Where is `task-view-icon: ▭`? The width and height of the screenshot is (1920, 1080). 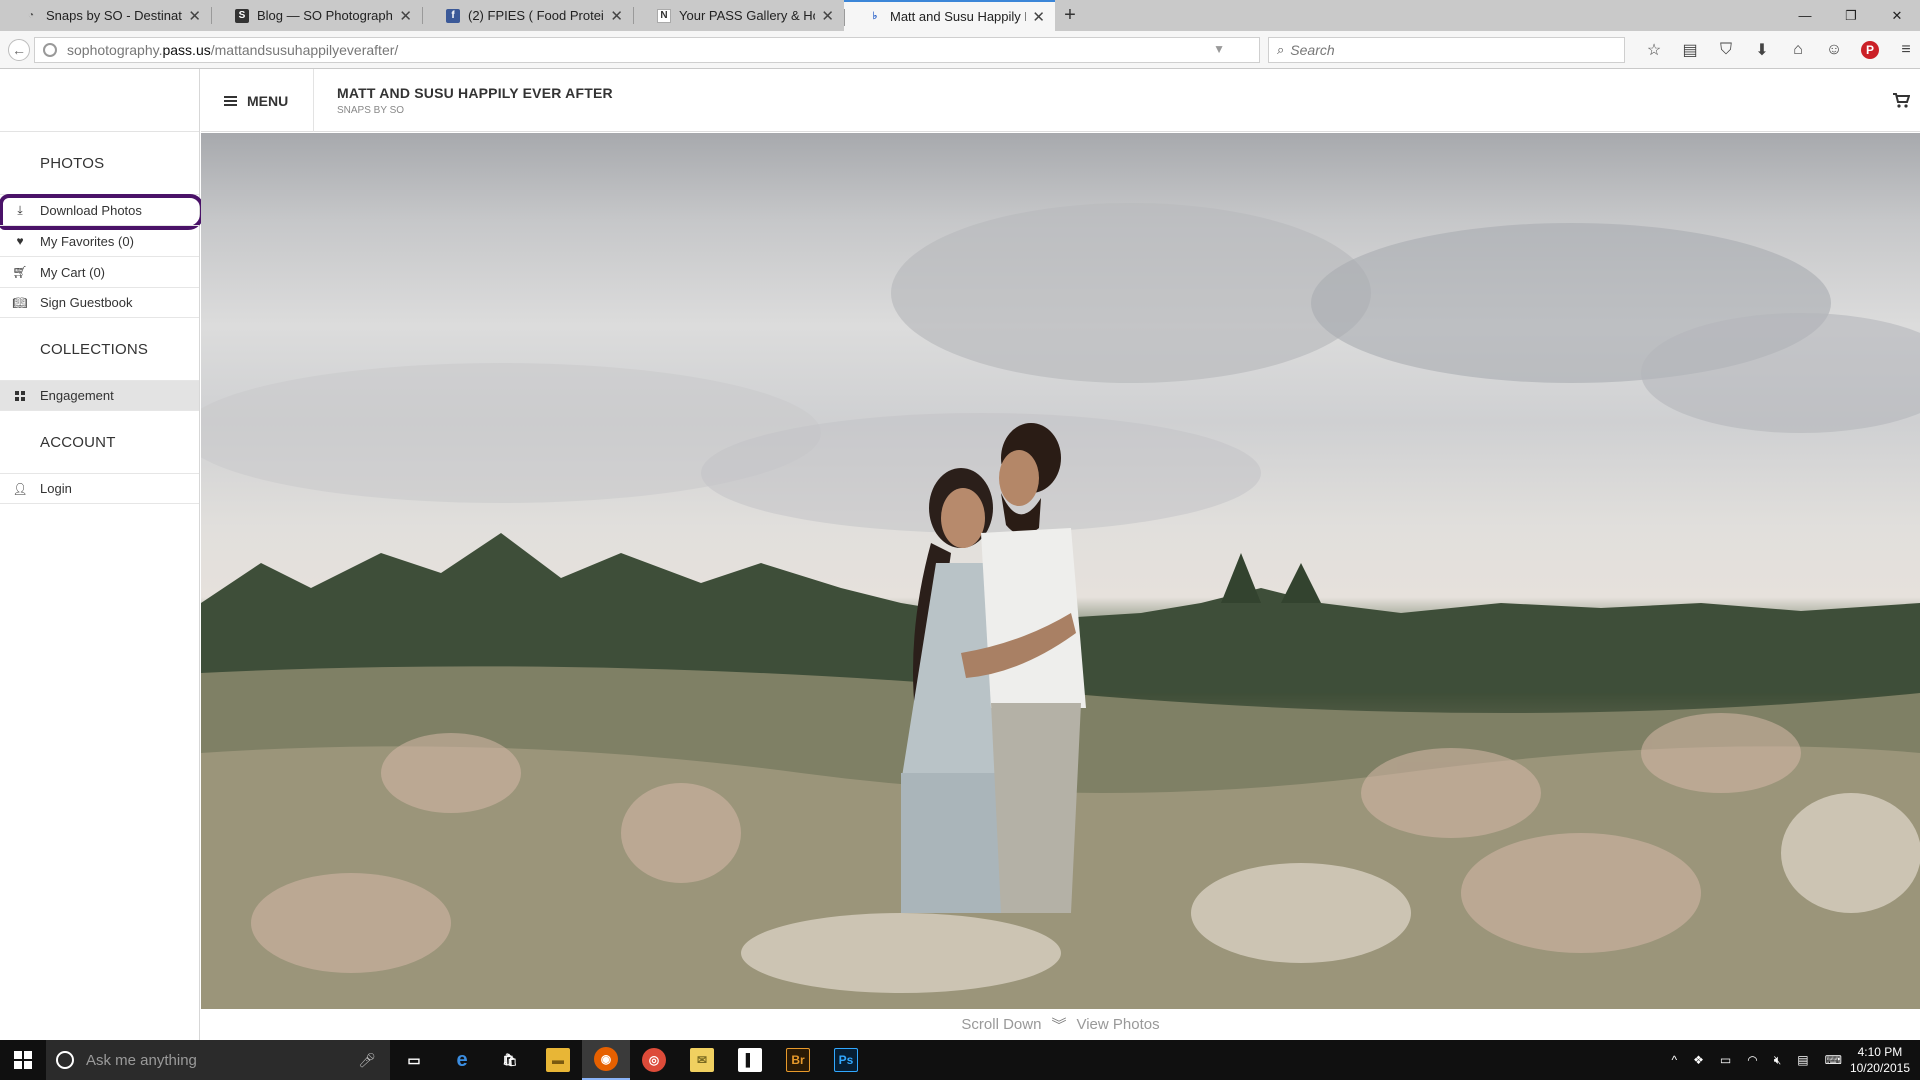 task-view-icon: ▭ is located at coordinates (414, 1059).